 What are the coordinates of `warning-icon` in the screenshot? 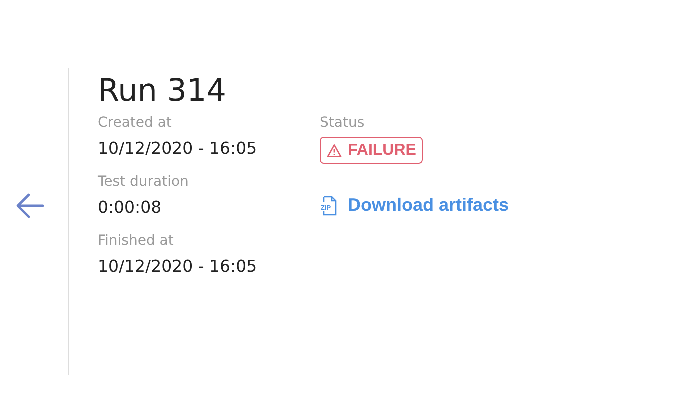 It's located at (334, 151).